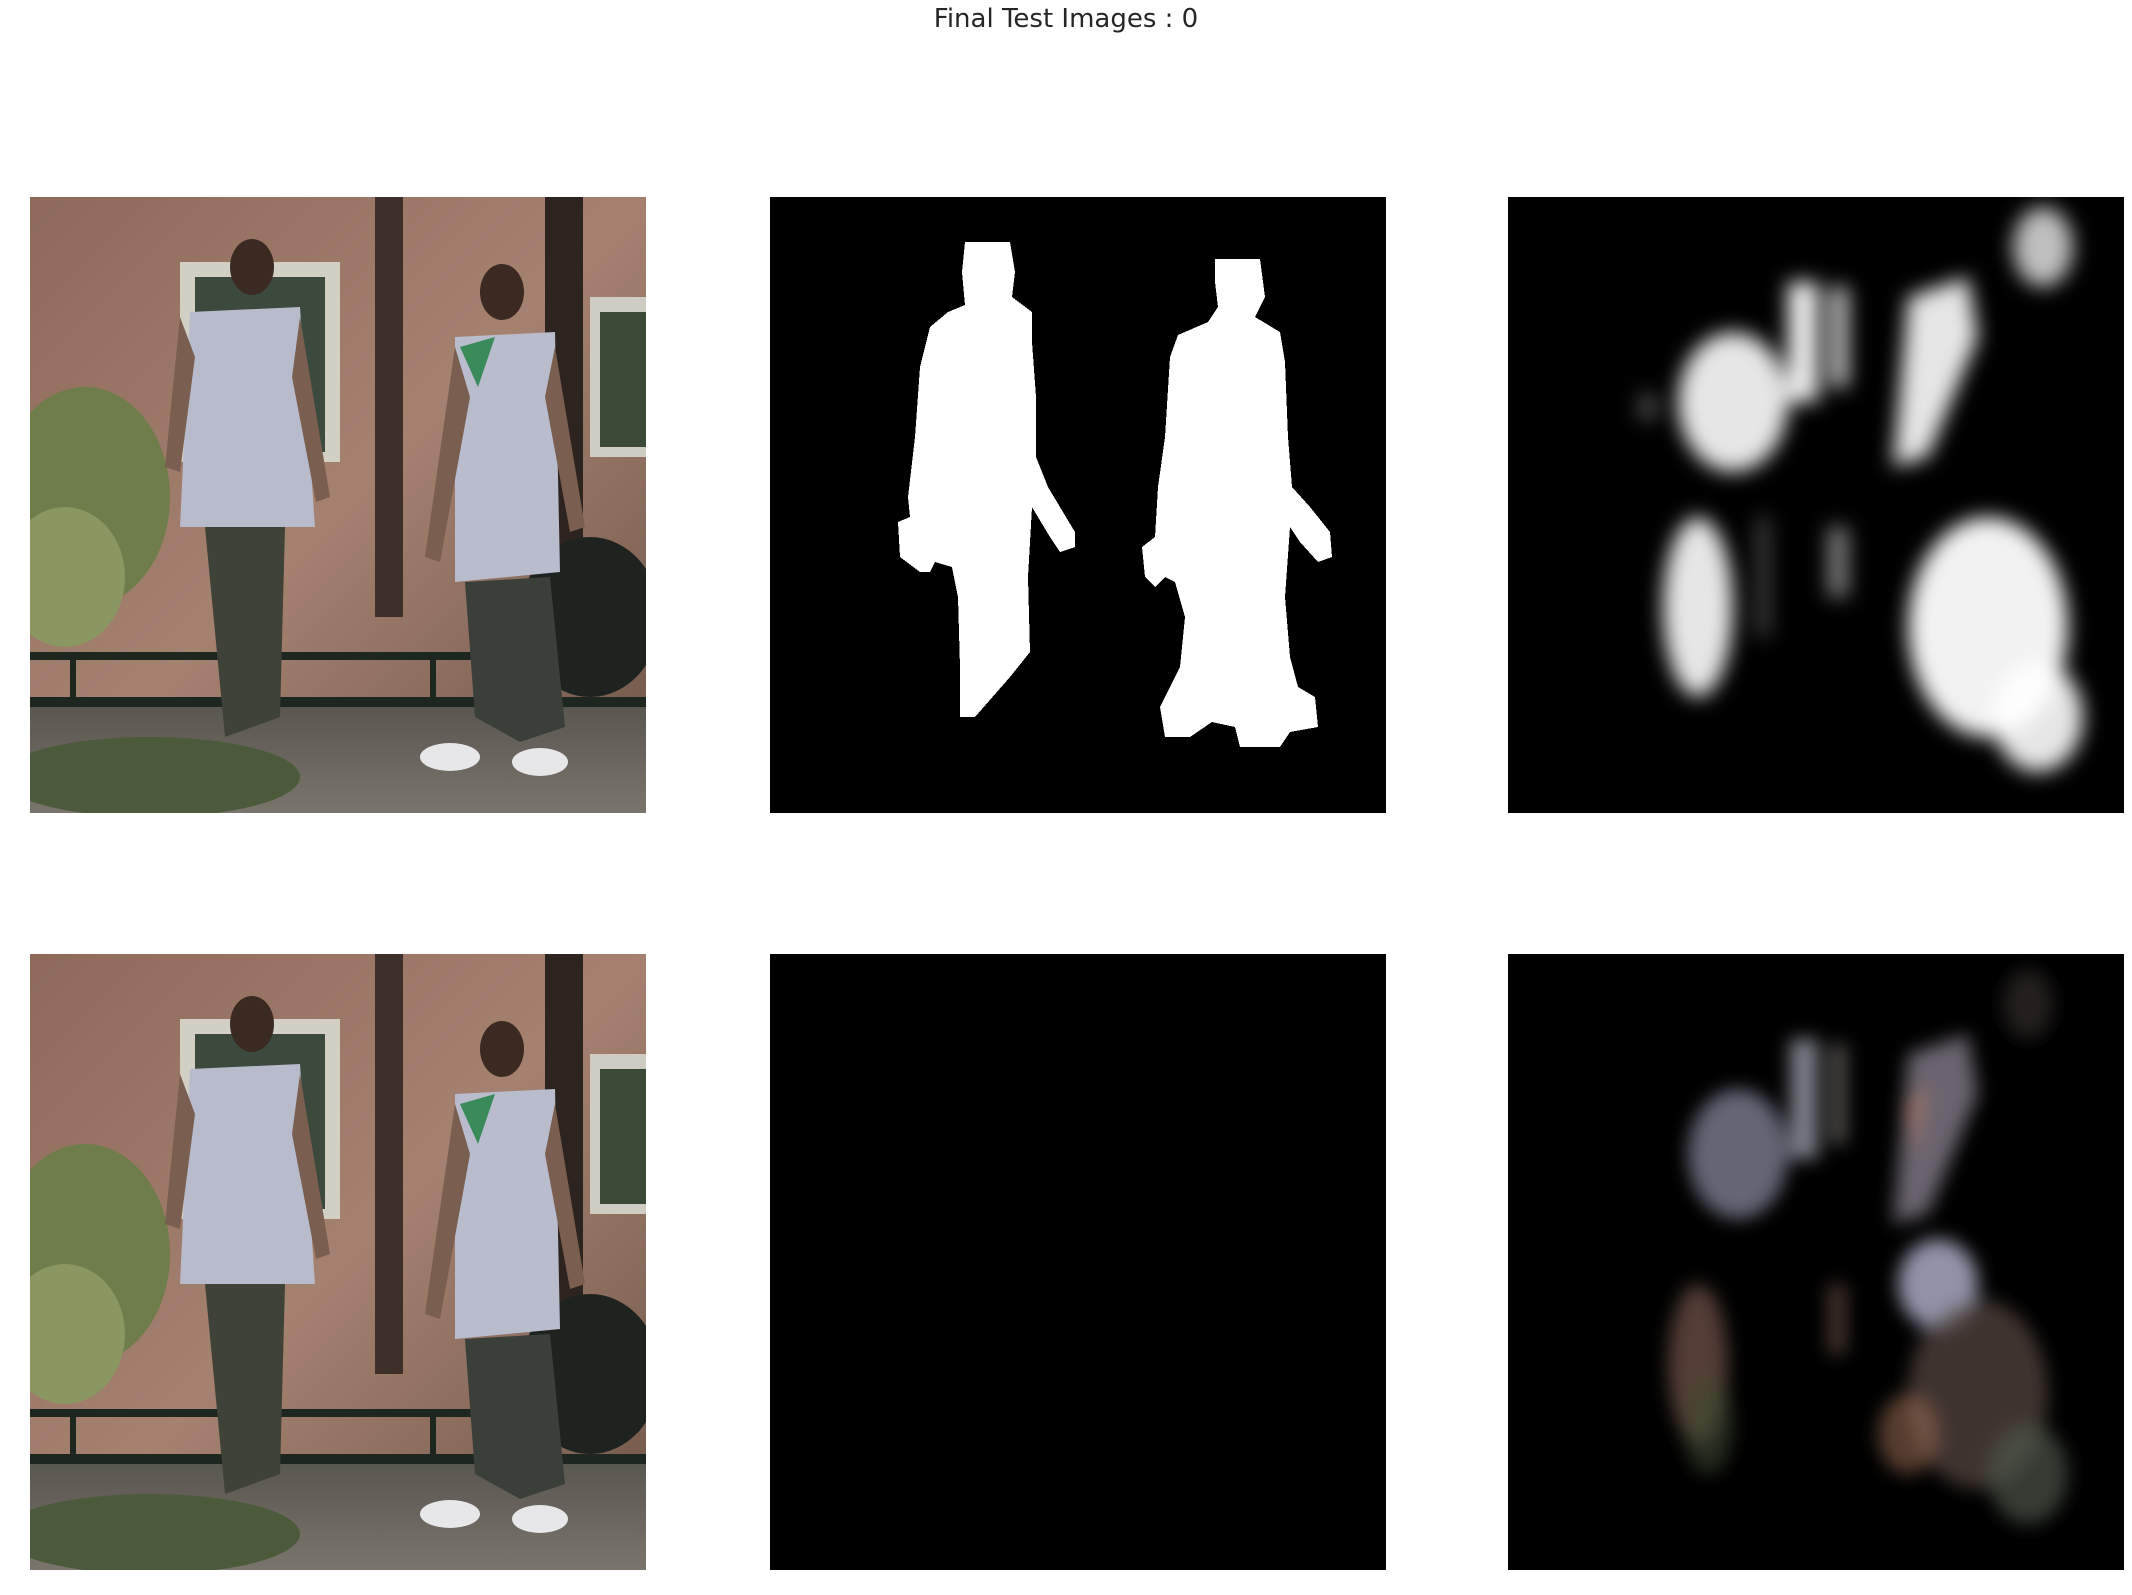 The image size is (2132, 1595). I want to click on masked-photo, so click(1078, 1262).